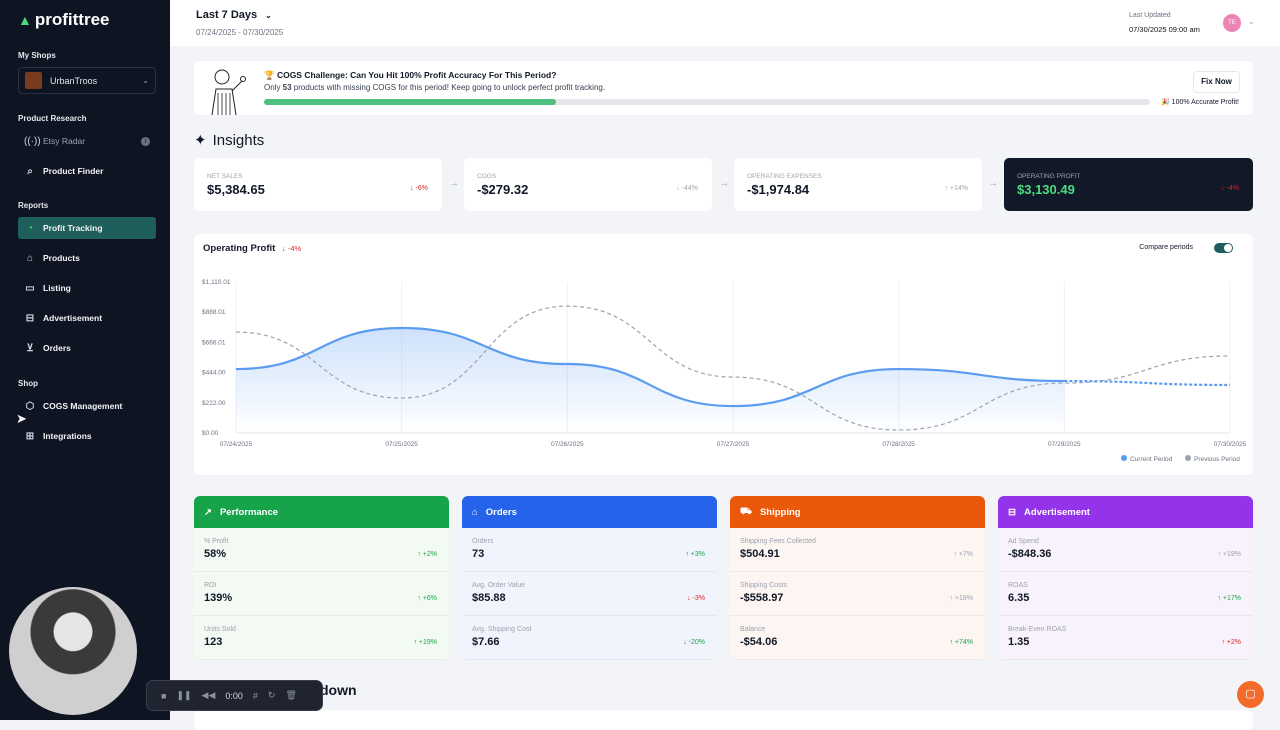 This screenshot has height=730, width=1280. I want to click on metric-change: ↑ +2%, so click(427, 554).